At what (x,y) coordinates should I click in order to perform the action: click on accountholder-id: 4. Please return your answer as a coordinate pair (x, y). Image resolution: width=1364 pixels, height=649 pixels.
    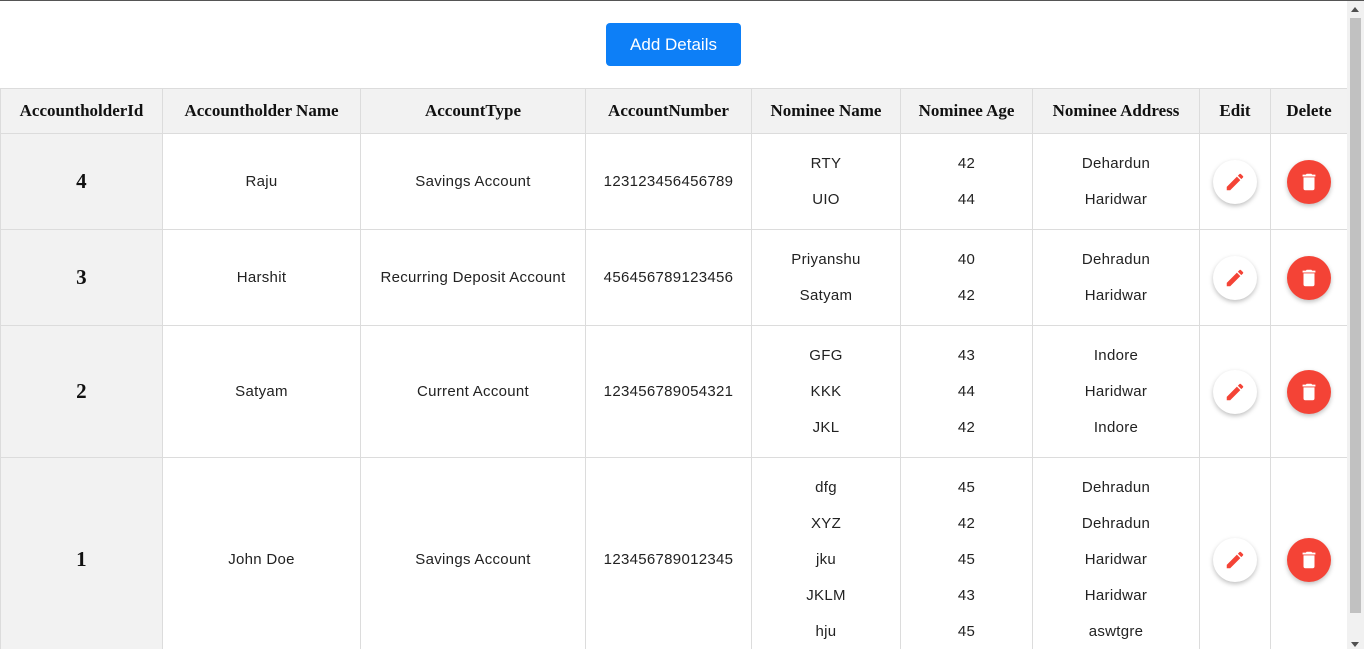
    Looking at the image, I should click on (81, 181).